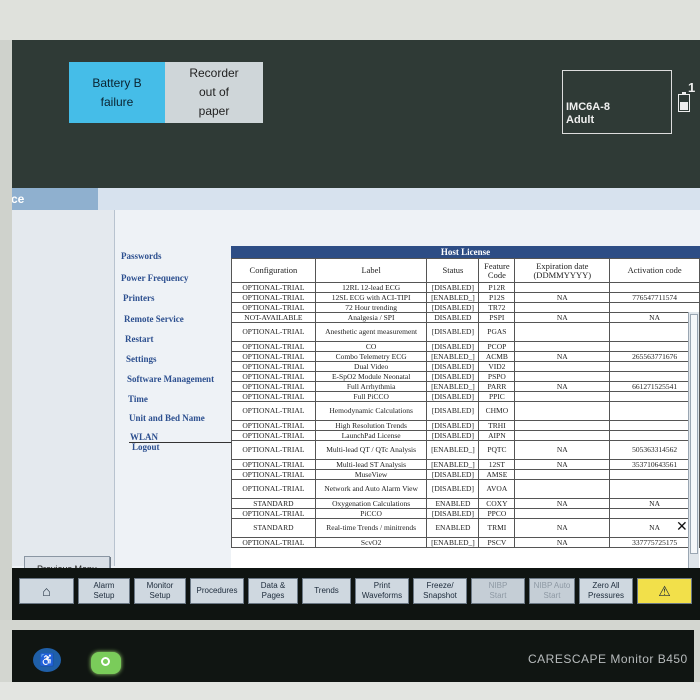  I want to click on left-panel: Previous Menu, so click(57, 396).